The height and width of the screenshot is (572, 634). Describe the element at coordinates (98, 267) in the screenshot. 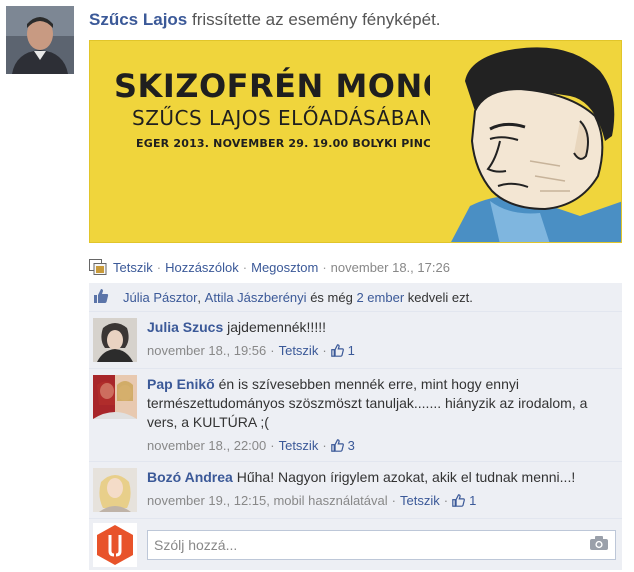

I see `shared-event-icon` at that location.